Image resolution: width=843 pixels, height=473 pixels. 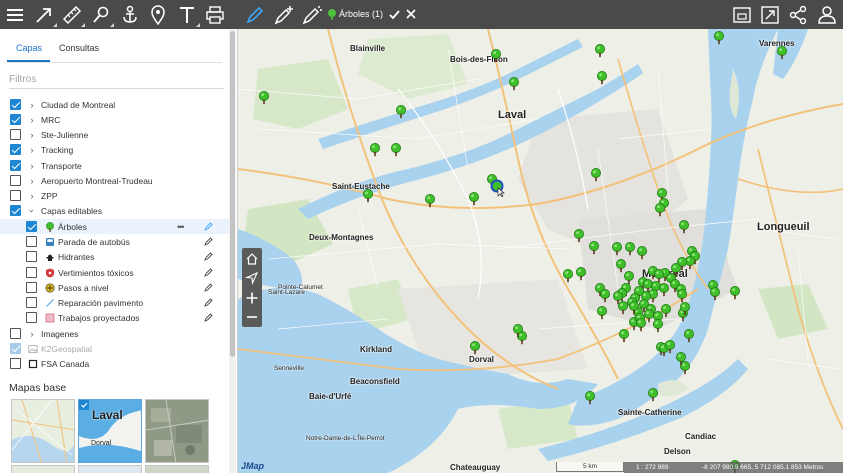 What do you see at coordinates (44, 14) in the screenshot?
I see `measure-arrow-icon` at bounding box center [44, 14].